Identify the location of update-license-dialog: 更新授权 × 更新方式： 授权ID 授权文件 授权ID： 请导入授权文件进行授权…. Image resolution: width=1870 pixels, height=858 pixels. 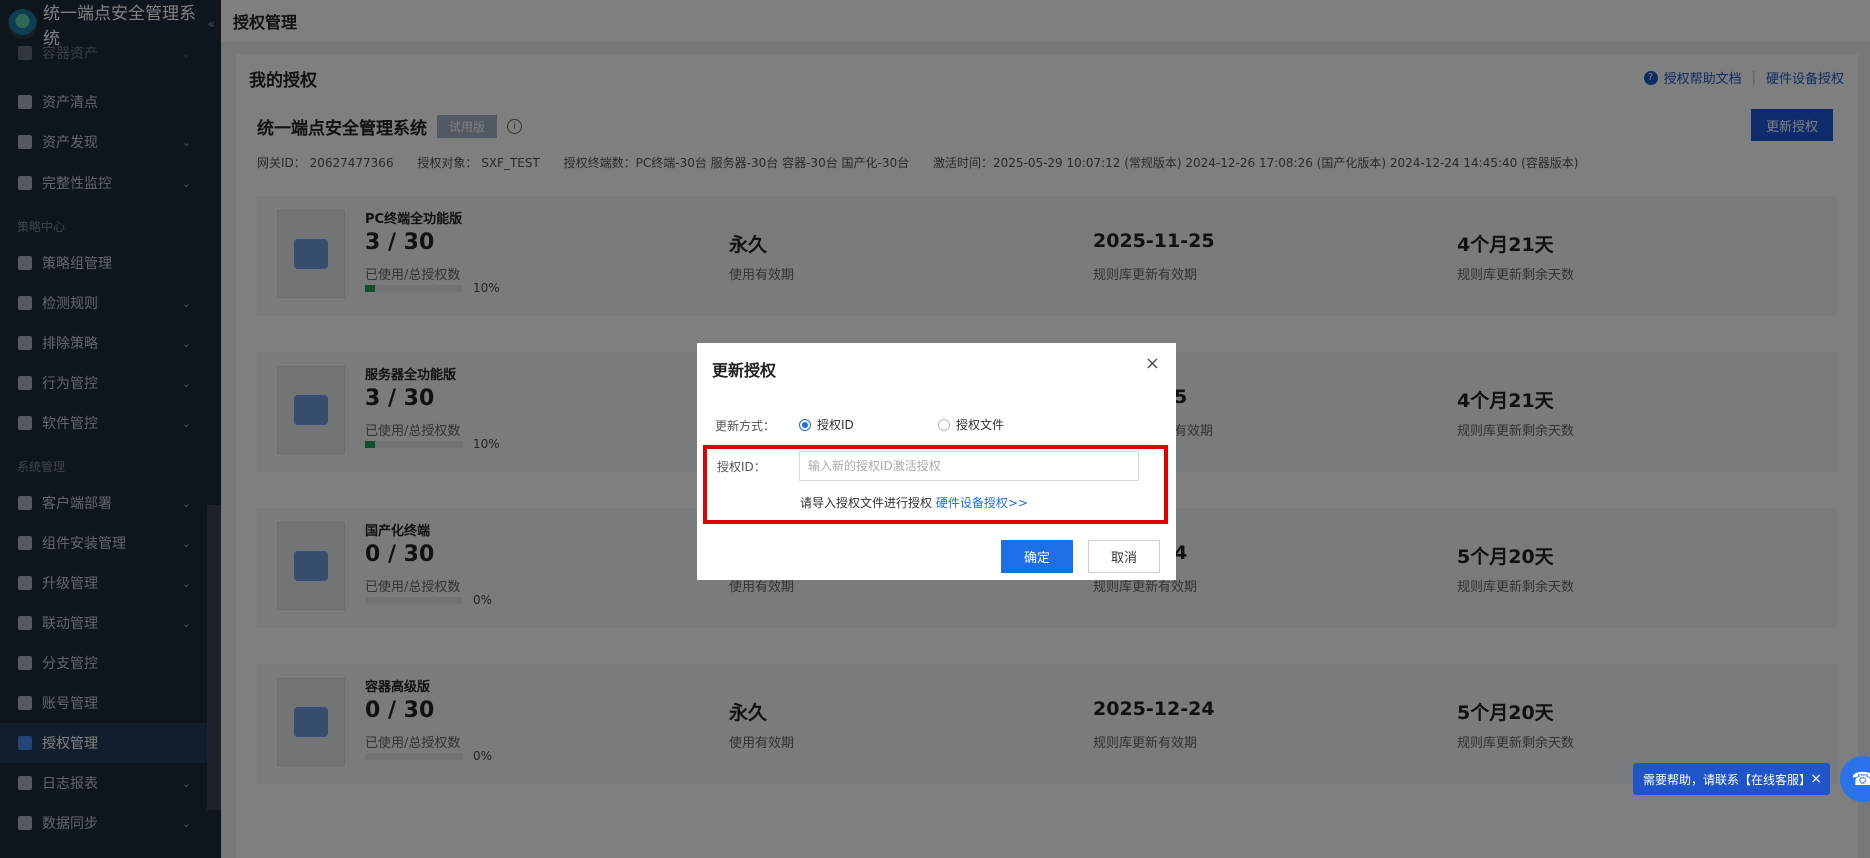
(936, 461).